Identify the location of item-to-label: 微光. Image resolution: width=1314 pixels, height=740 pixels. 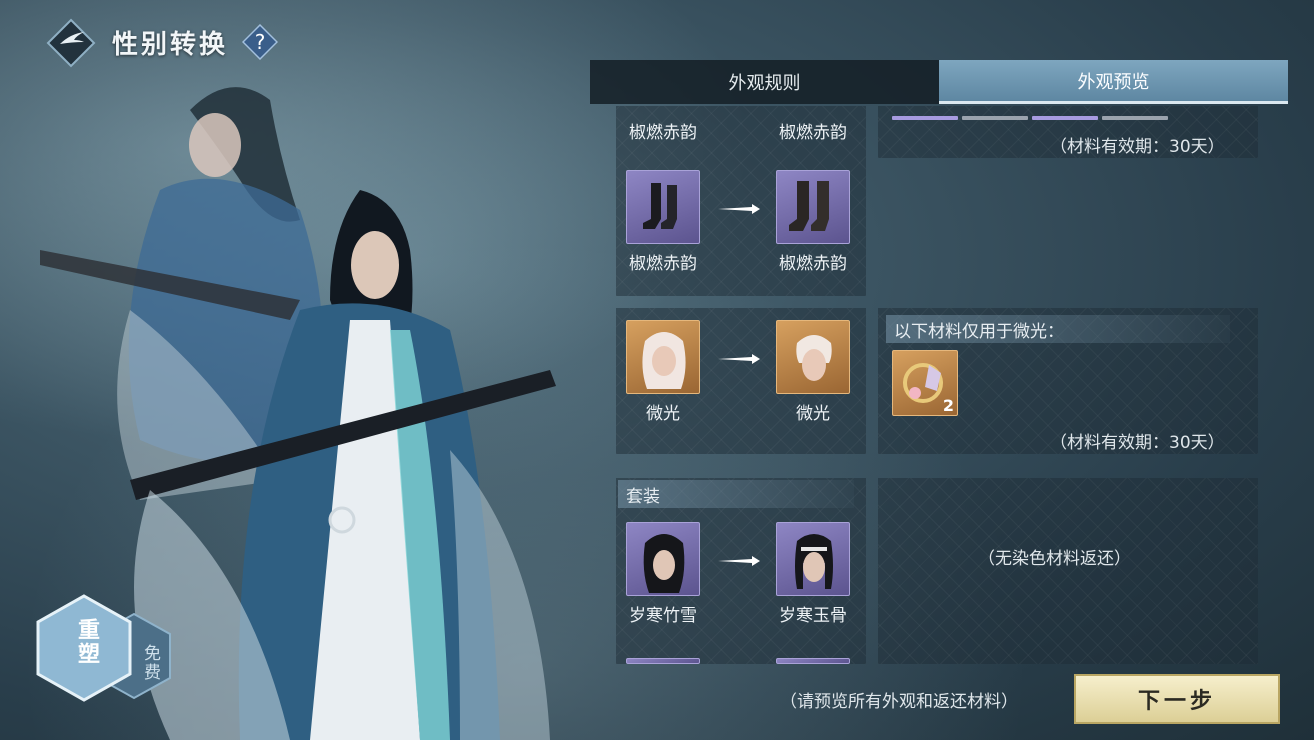
(813, 414).